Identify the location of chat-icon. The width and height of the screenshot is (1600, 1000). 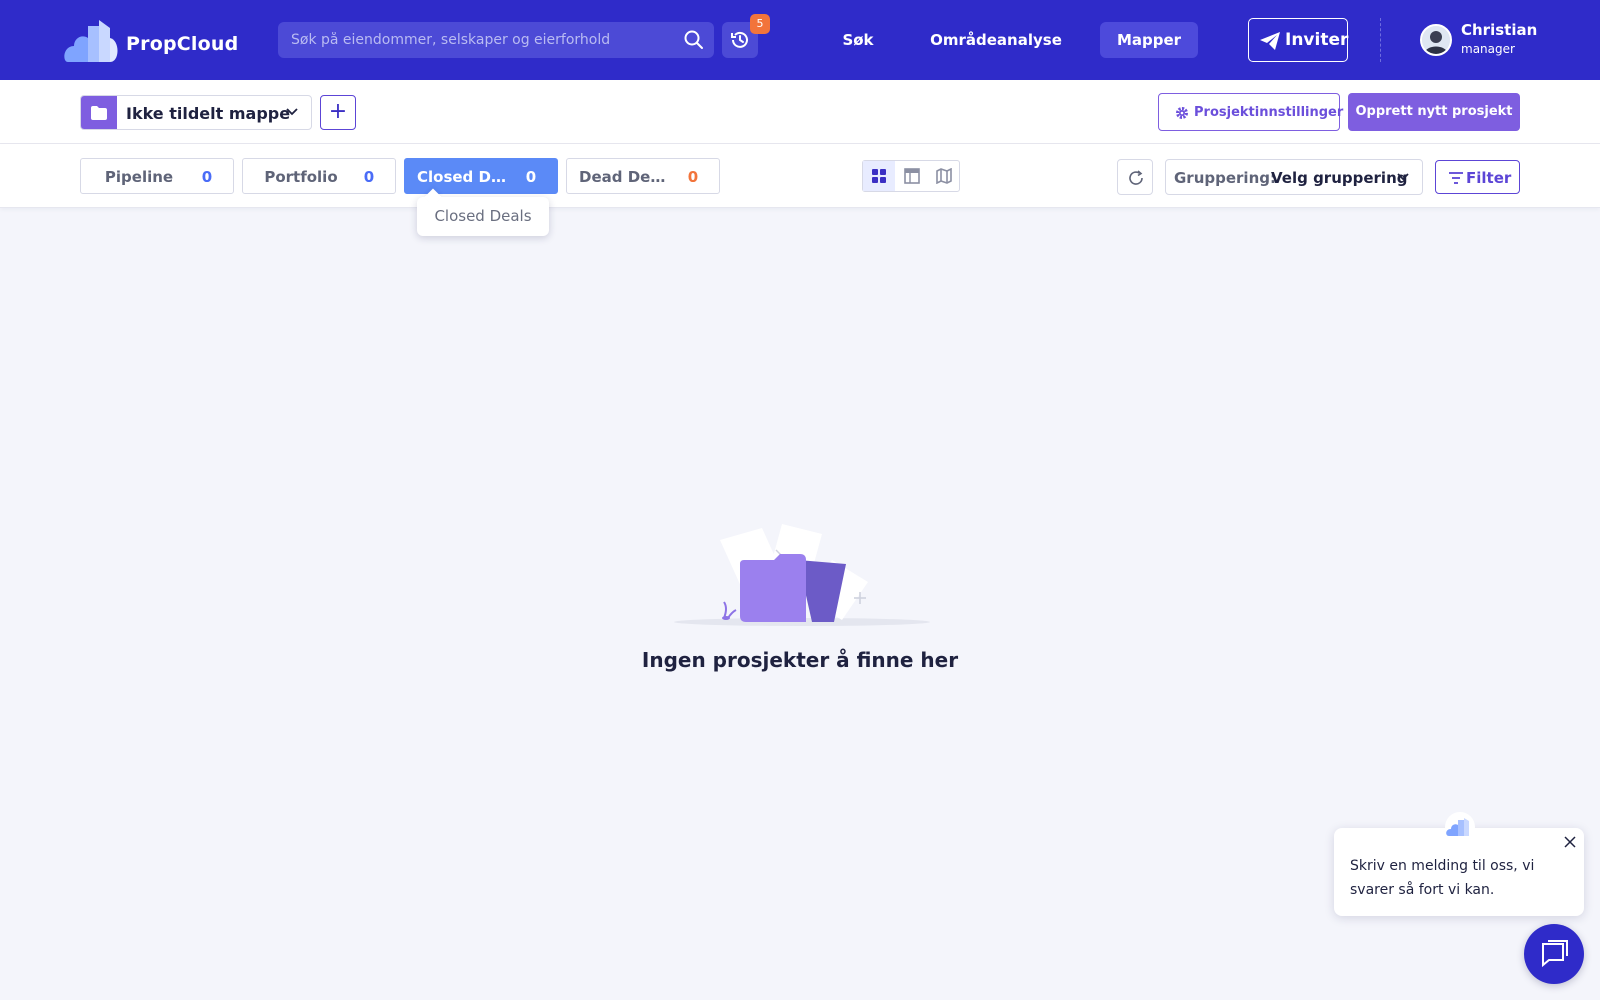
(1555, 954).